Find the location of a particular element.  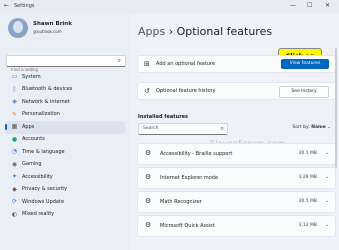

feature-name: Math Recognizer is located at coordinates (181, 202).